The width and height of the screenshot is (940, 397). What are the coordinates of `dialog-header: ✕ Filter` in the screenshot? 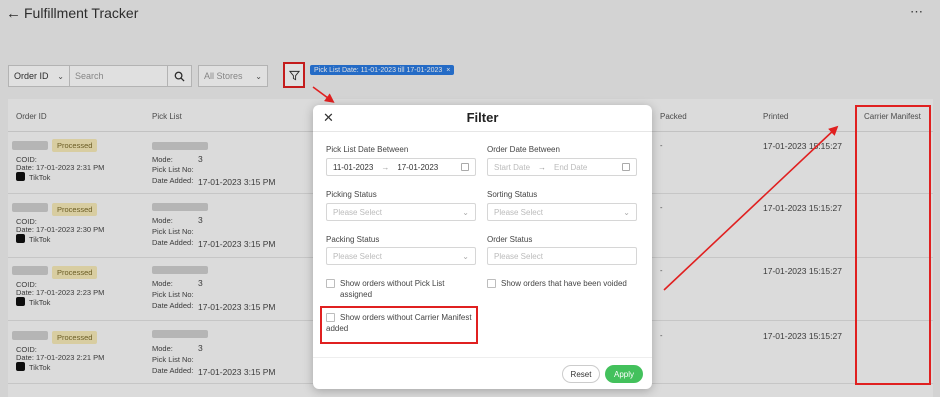 It's located at (482, 118).